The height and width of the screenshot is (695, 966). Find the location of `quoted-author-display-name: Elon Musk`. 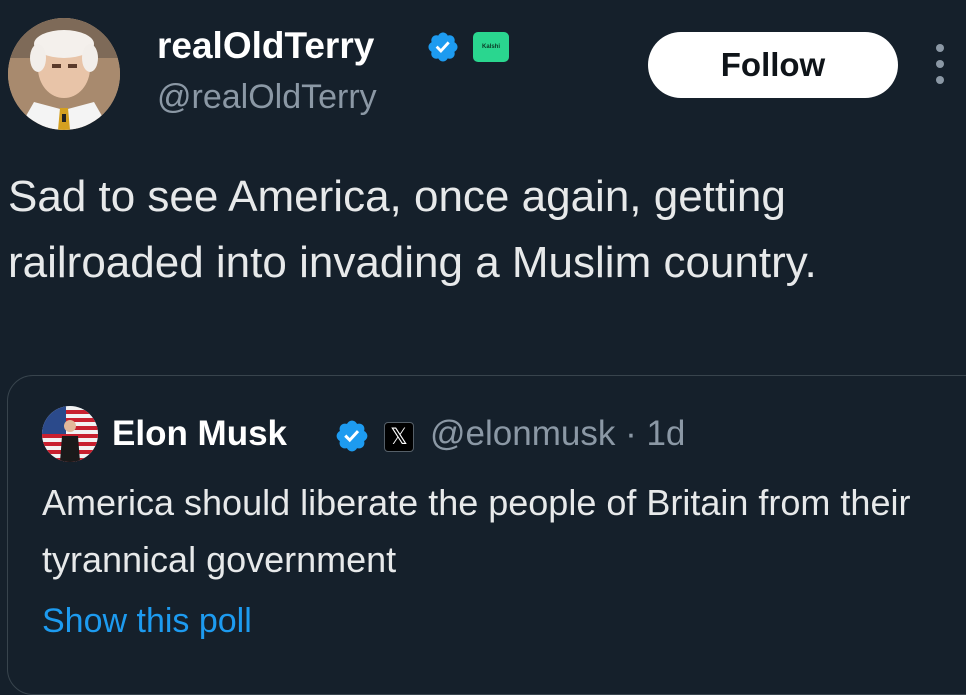

quoted-author-display-name: Elon Musk is located at coordinates (199, 434).